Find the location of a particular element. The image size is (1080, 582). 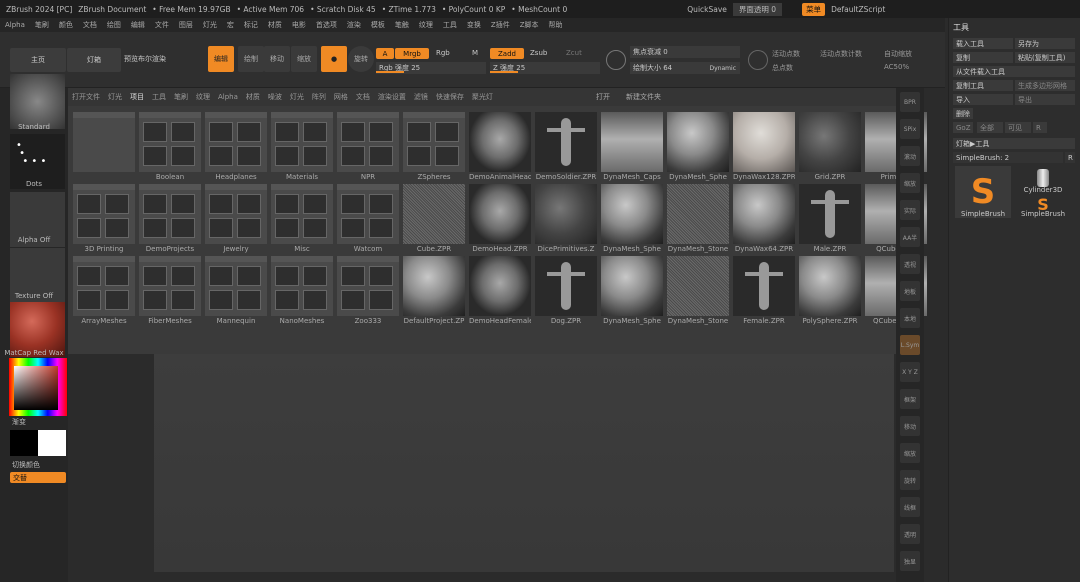

goz-all-button: 全部 is located at coordinates (990, 127).